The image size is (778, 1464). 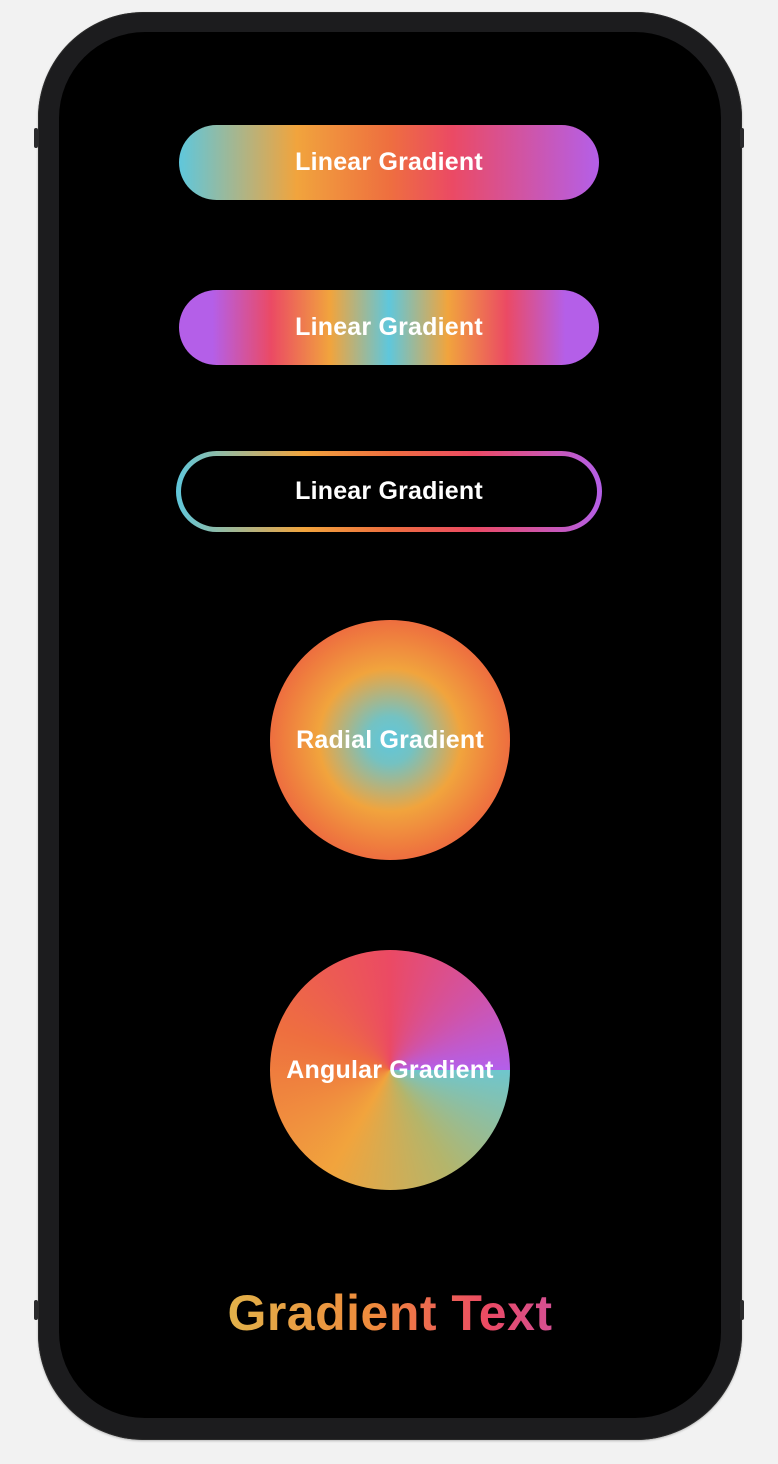 I want to click on angular-gradient-button-label: Angular Gradient, so click(x=390, y=1069).